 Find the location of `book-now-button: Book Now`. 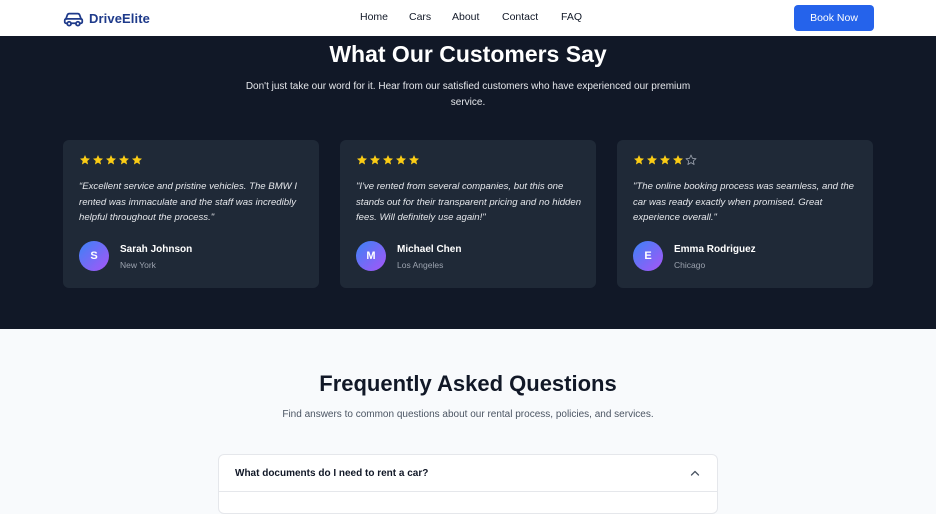

book-now-button: Book Now is located at coordinates (834, 18).